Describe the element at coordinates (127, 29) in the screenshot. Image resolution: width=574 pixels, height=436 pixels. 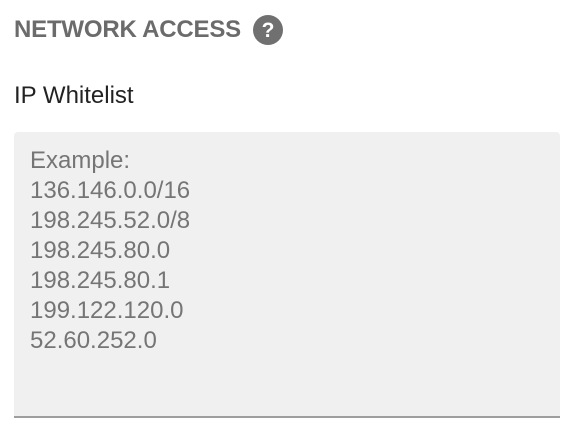
I see `section-title: NETWORK ACCESS` at that location.